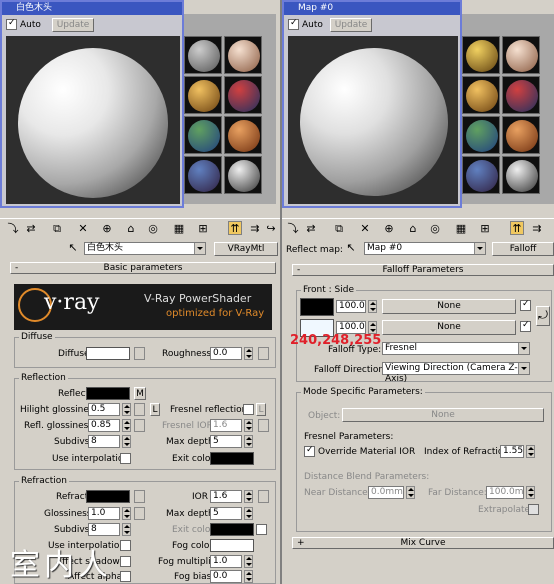  Describe the element at coordinates (92, 8) in the screenshot. I see `left-window-title: 白色木头` at that location.